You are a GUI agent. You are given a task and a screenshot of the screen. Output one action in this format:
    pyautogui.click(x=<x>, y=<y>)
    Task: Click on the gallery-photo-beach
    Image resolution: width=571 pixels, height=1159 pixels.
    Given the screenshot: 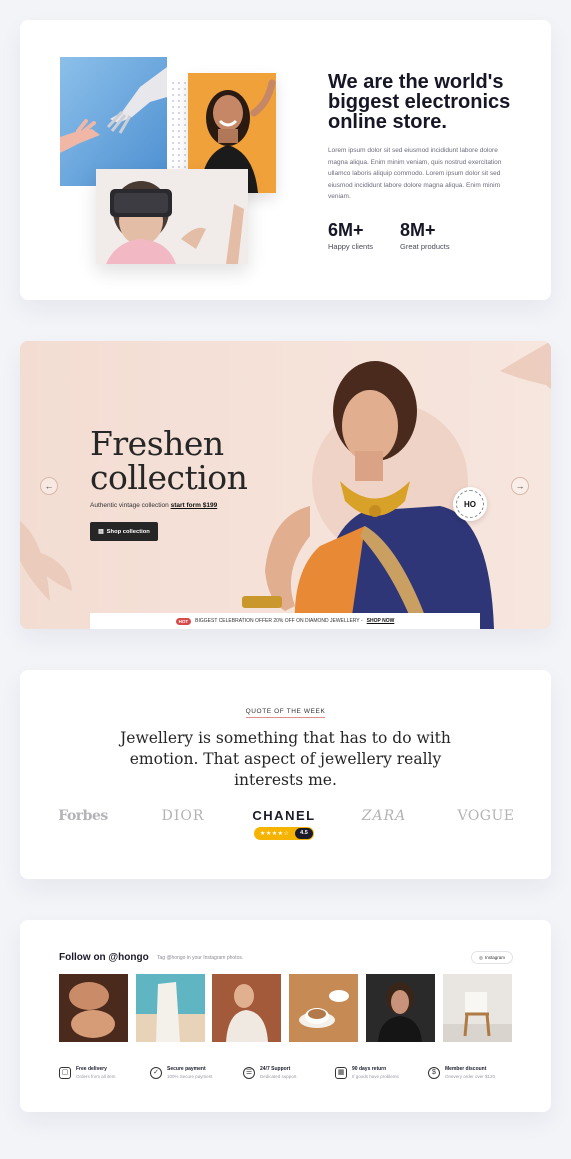 What is the action you would take?
    pyautogui.click(x=170, y=1008)
    